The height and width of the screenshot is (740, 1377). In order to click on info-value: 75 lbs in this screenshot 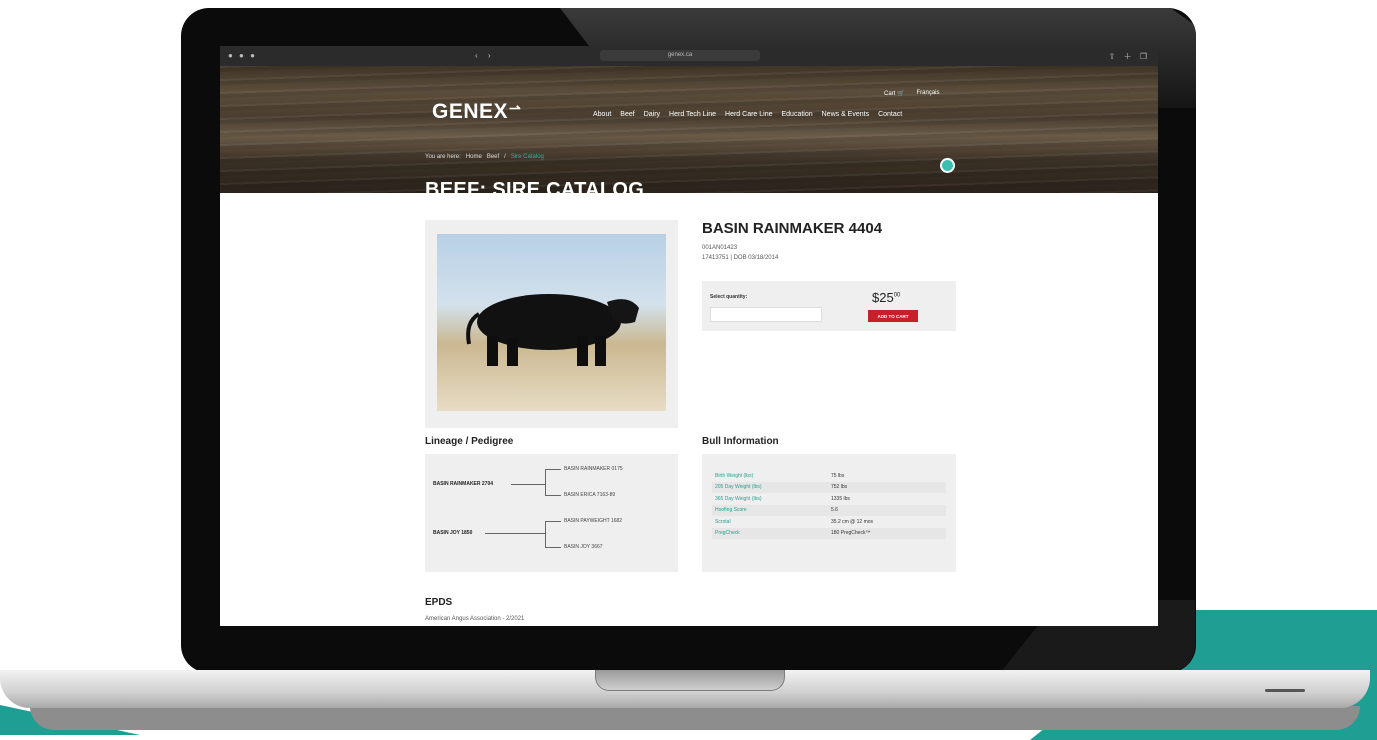, I will do `click(838, 476)`.